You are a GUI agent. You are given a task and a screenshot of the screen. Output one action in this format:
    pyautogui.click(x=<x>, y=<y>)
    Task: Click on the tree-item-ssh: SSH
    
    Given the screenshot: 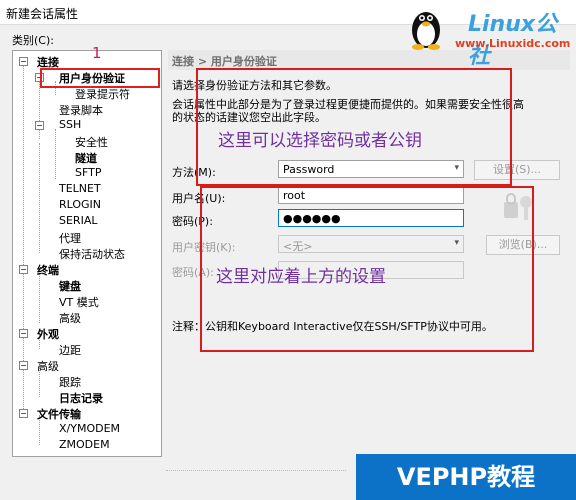 What is the action you would take?
    pyautogui.click(x=70, y=124)
    